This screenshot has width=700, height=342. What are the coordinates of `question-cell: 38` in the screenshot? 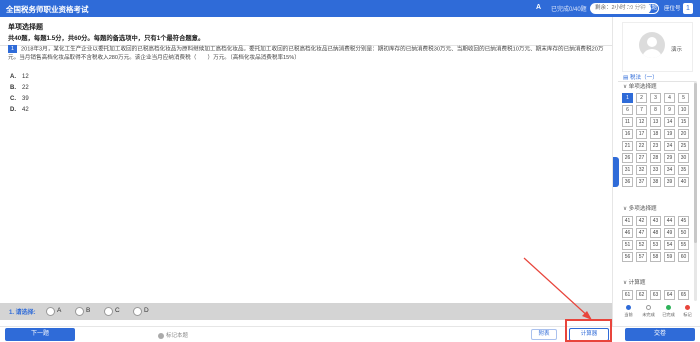 It's located at (655, 182).